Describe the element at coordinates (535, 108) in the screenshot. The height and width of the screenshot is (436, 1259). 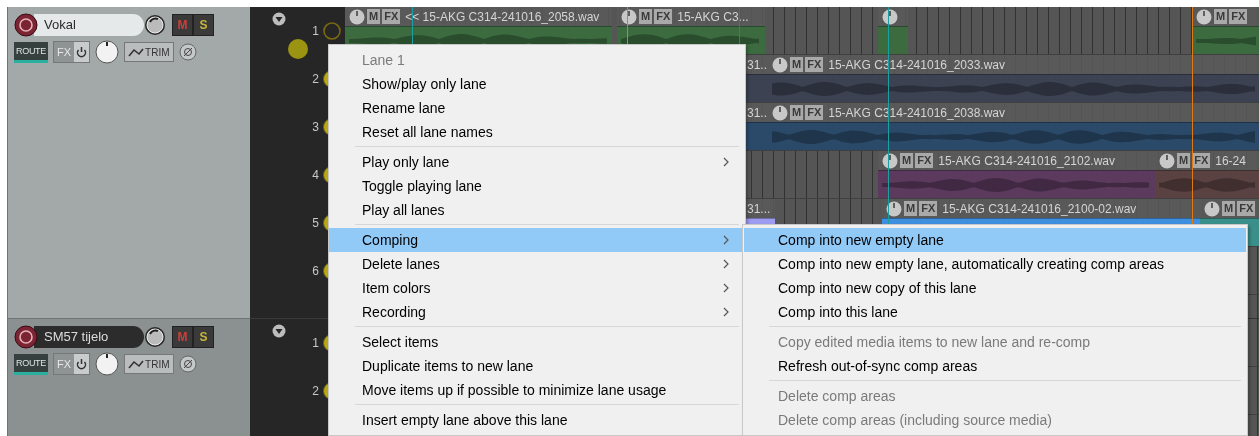
I see `menu-item: Rename lane` at that location.